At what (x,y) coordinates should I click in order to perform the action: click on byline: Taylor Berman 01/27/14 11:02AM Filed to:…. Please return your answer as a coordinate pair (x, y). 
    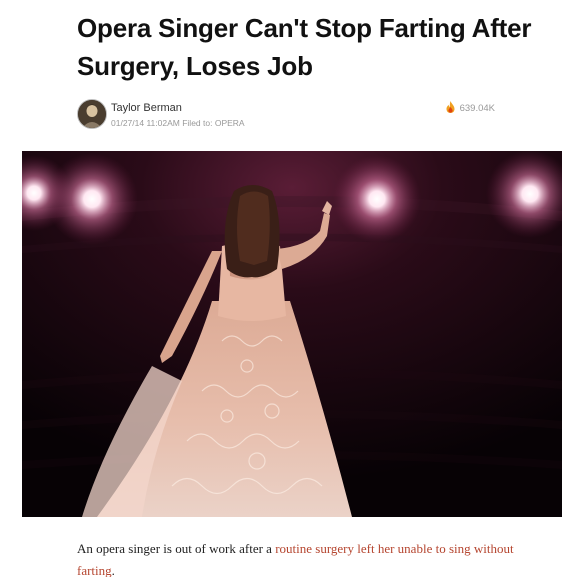
    Looking at the image, I should click on (317, 115).